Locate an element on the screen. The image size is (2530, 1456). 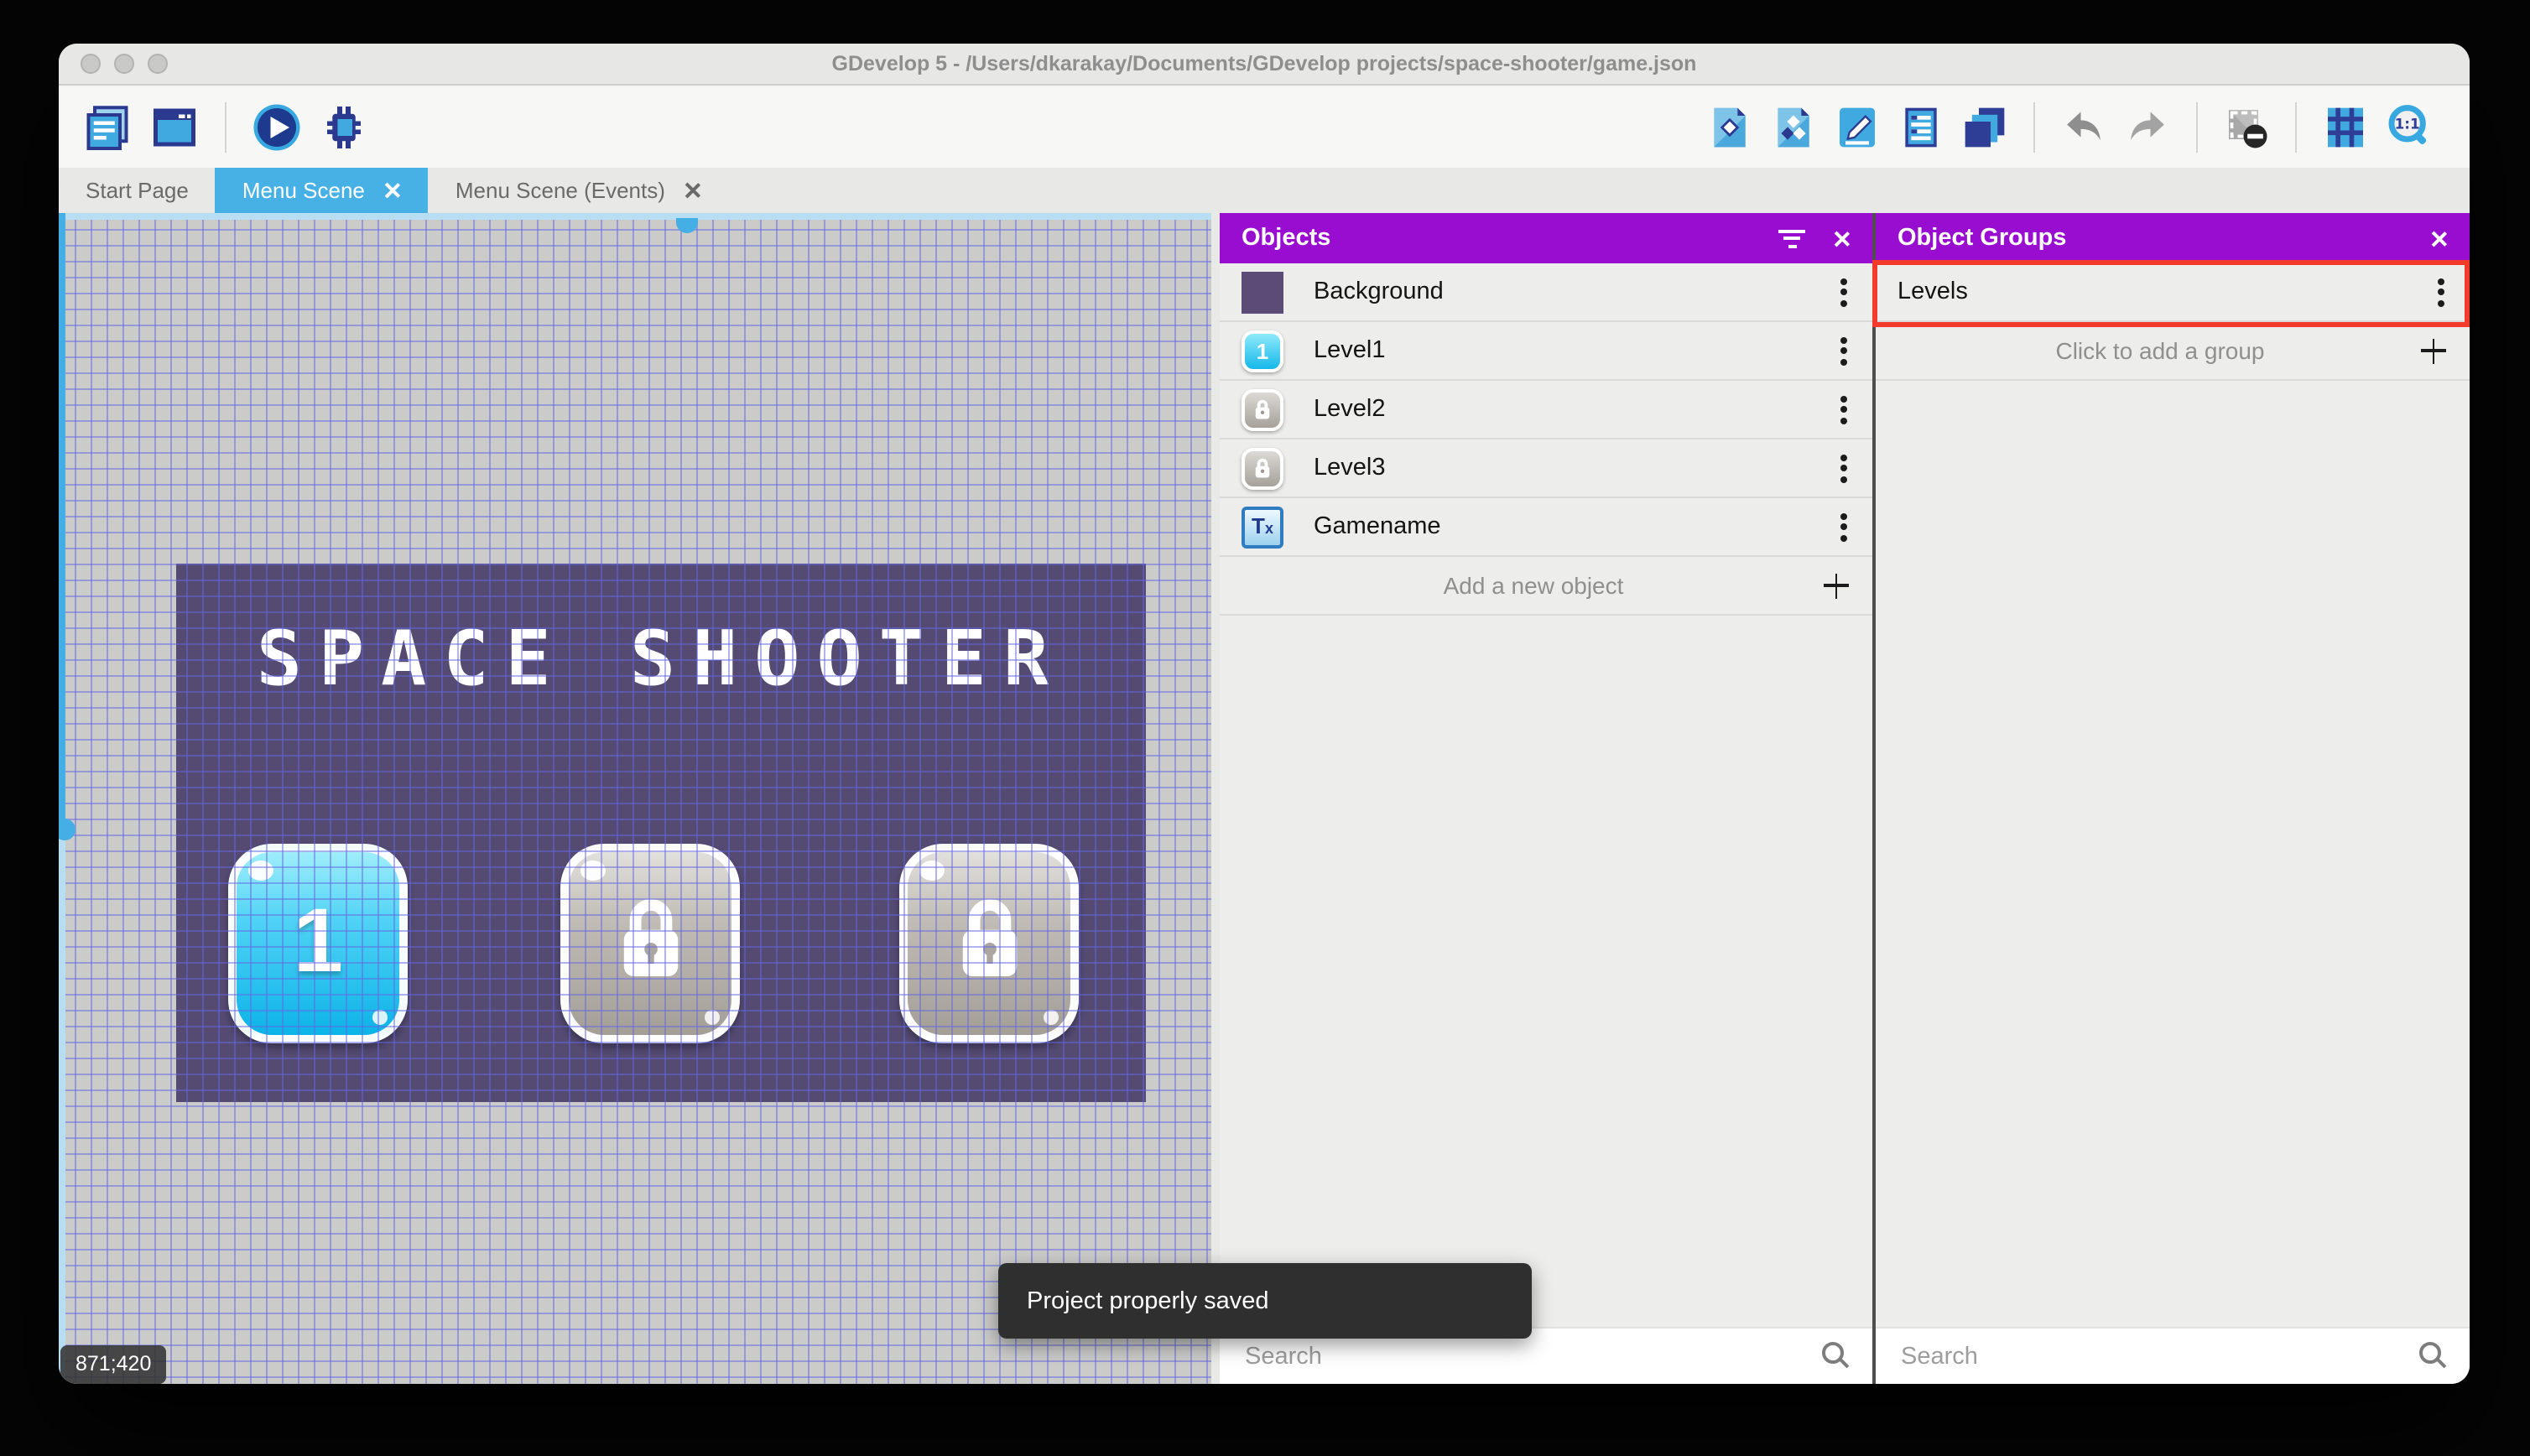
tab-label: Menu Scene (Events) is located at coordinates (560, 190).